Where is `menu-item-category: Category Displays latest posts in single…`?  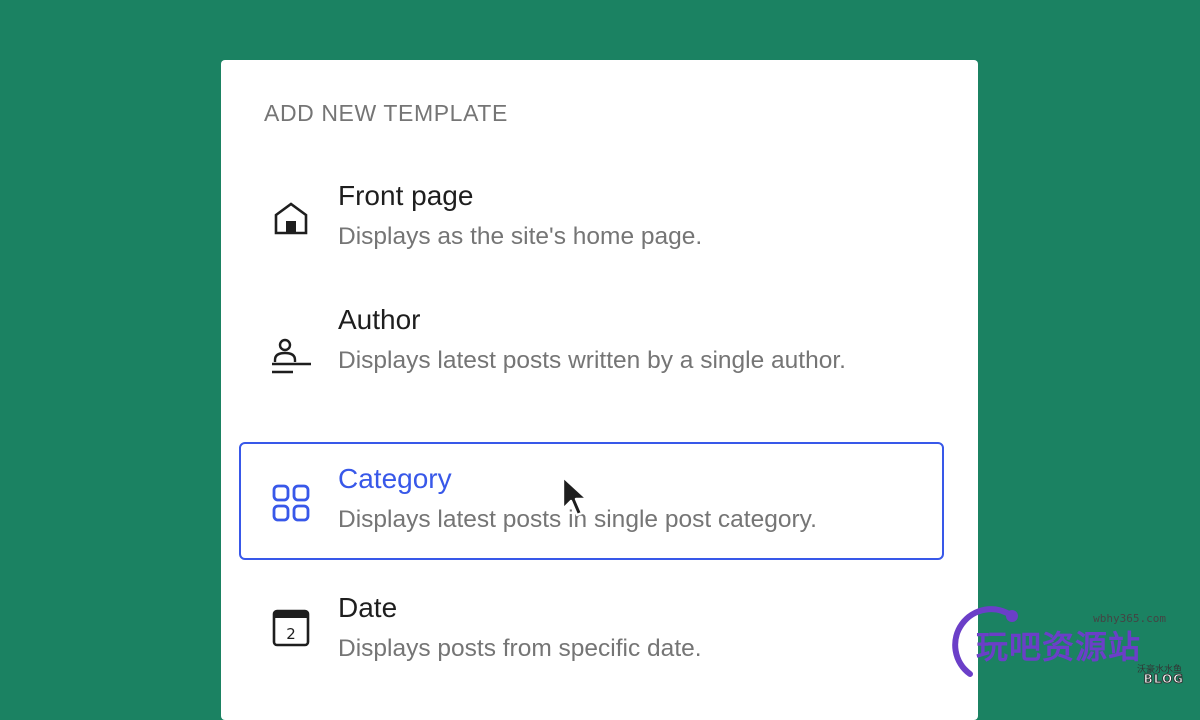
menu-item-category: Category Displays latest posts in single… is located at coordinates (591, 501).